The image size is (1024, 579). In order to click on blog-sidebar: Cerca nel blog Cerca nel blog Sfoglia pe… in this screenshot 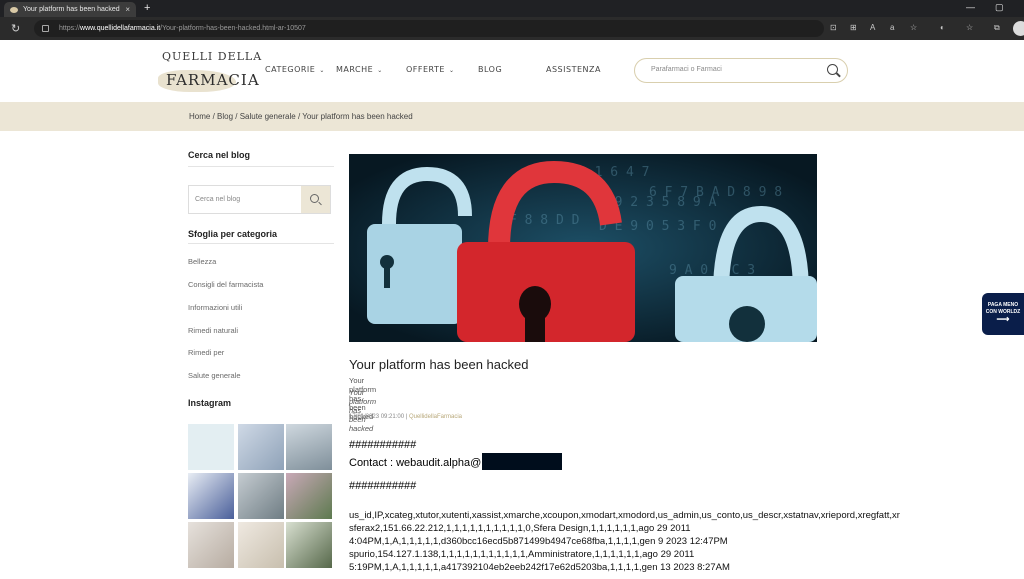, I will do `click(261, 359)`.